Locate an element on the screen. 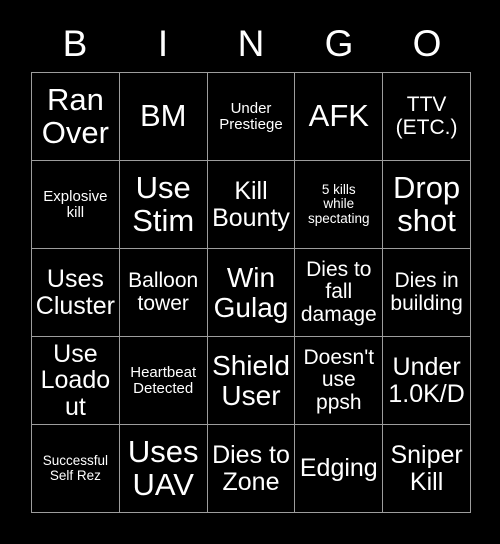 The width and height of the screenshot is (500, 544). bingo-cell: Drop shot is located at coordinates (426, 204).